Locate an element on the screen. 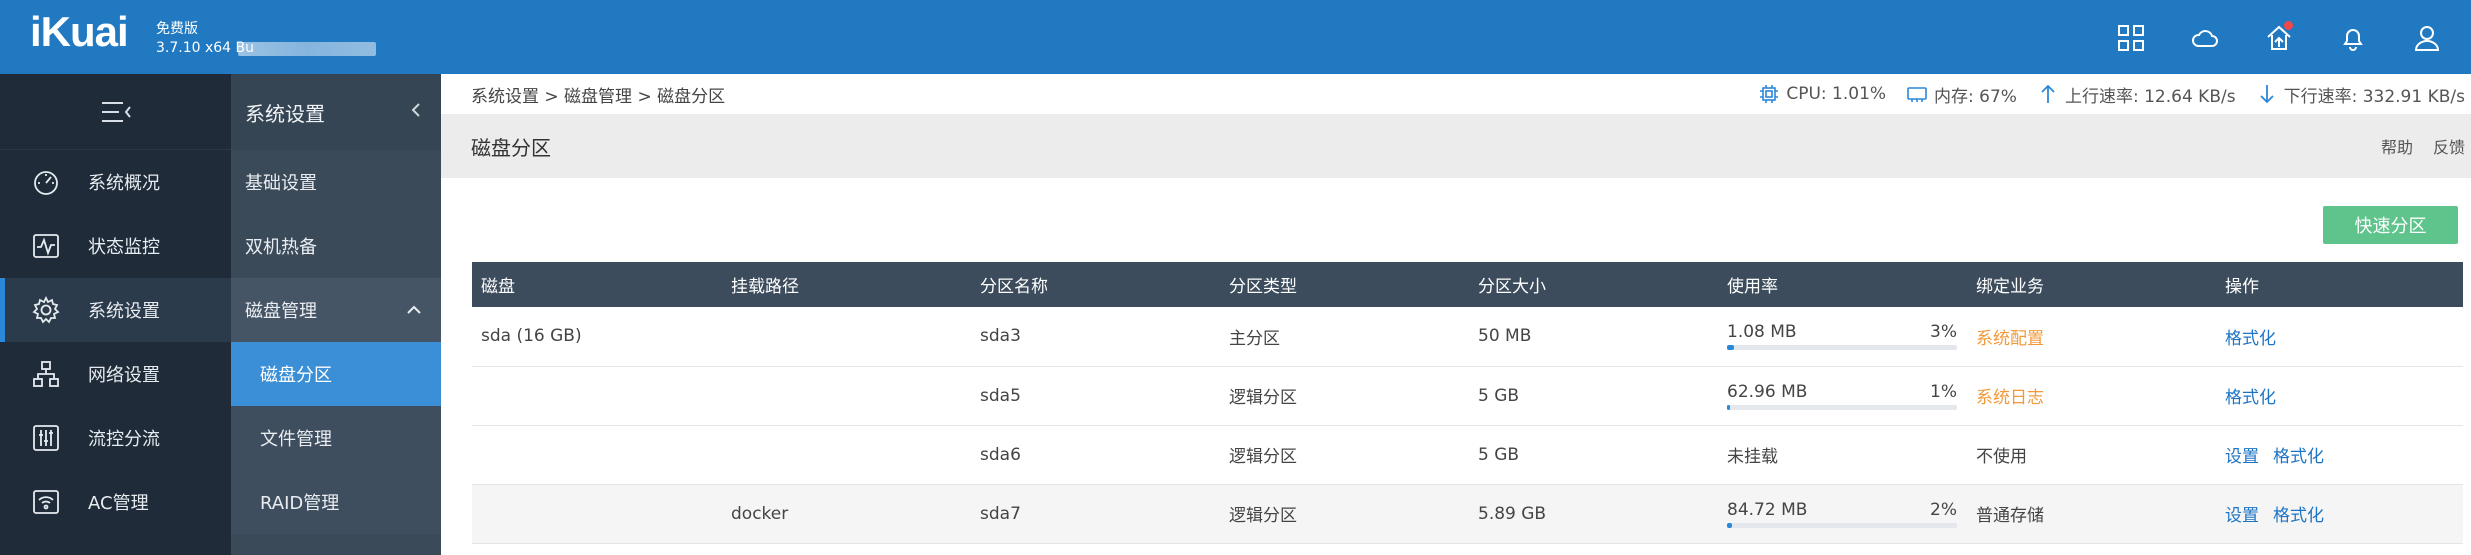 This screenshot has width=2471, height=555. nav-item-label: AC管理 is located at coordinates (118, 503).